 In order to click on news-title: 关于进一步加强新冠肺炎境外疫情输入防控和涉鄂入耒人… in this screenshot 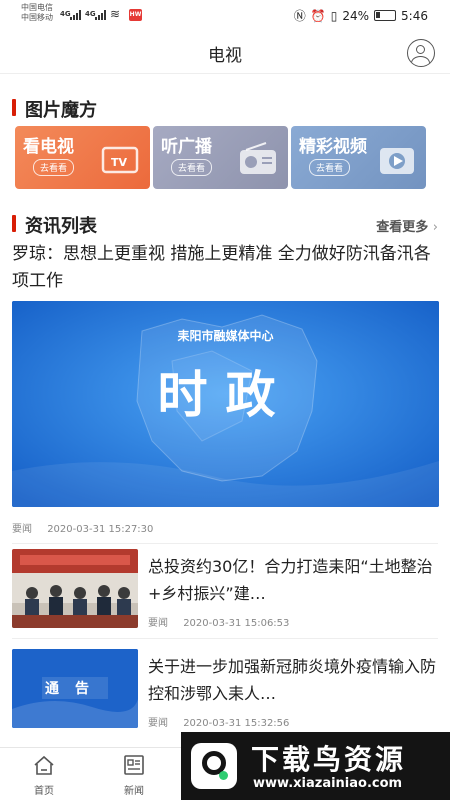, I will do `click(292, 680)`.